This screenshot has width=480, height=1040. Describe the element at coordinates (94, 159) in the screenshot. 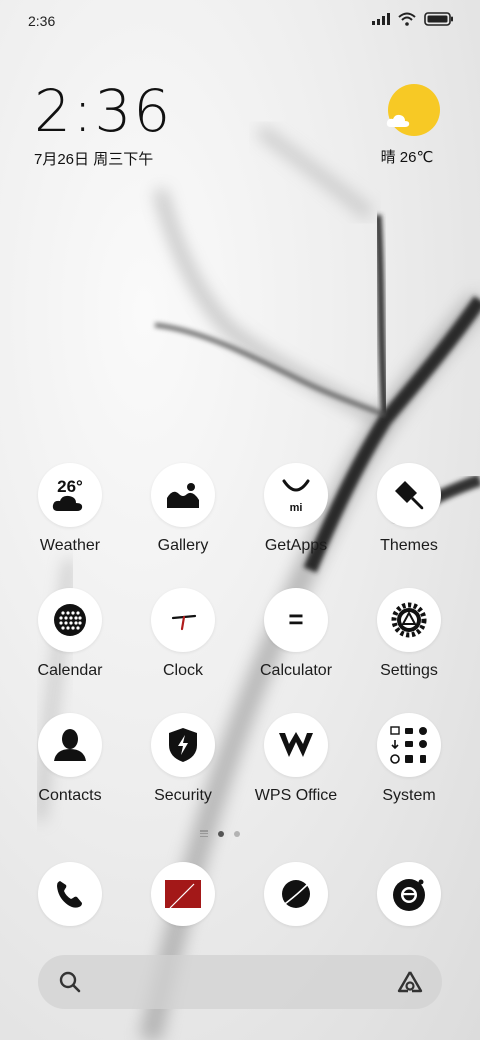

I see `widget-date: 7月26日 周三下午` at that location.